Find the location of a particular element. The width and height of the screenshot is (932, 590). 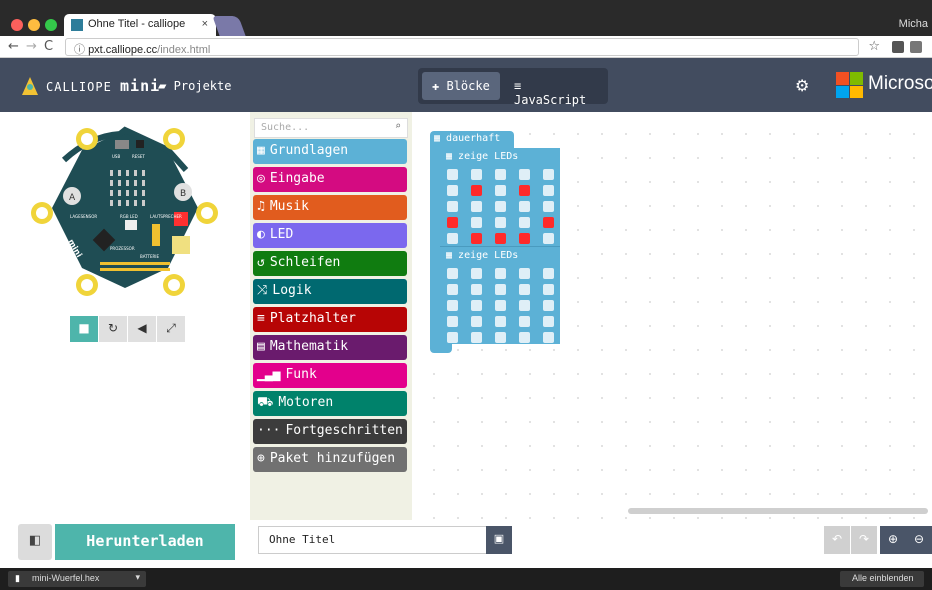

show-leds-block-2: ▦ zeige LEDs is located at coordinates (500, 295).